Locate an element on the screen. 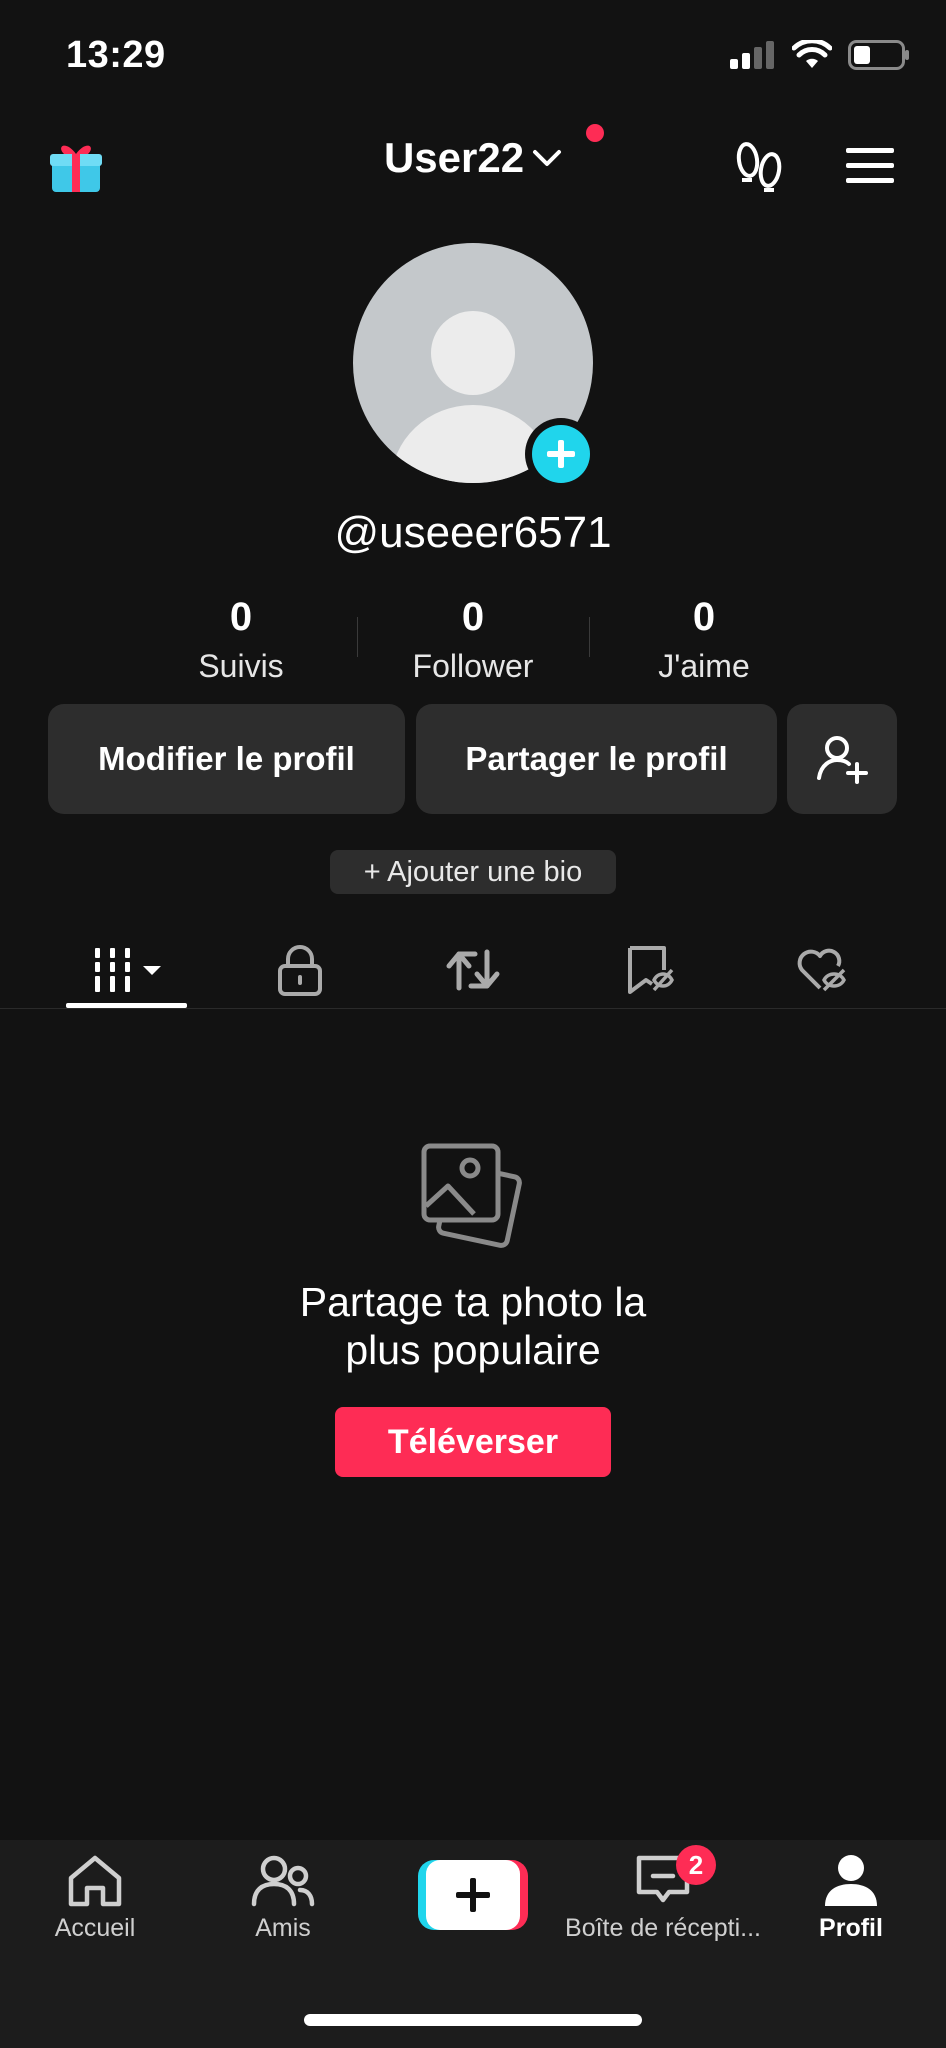 The image size is (946, 2048). tab-favorites is located at coordinates (650, 970).